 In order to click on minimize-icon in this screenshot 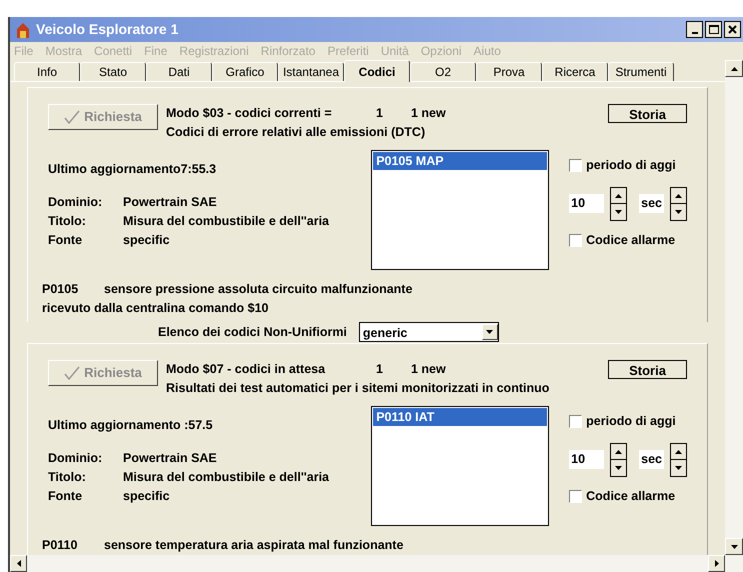, I will do `click(695, 33)`.